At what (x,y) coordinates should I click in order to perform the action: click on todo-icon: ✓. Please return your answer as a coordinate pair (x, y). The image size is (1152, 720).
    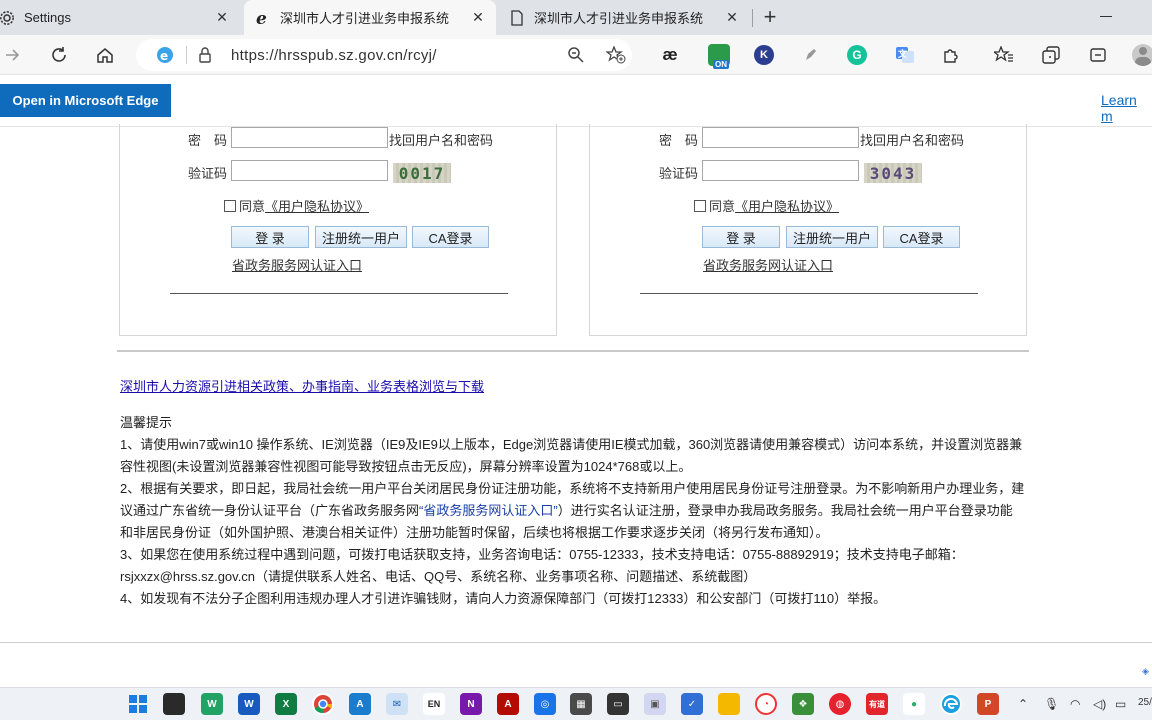
    Looking at the image, I should click on (692, 704).